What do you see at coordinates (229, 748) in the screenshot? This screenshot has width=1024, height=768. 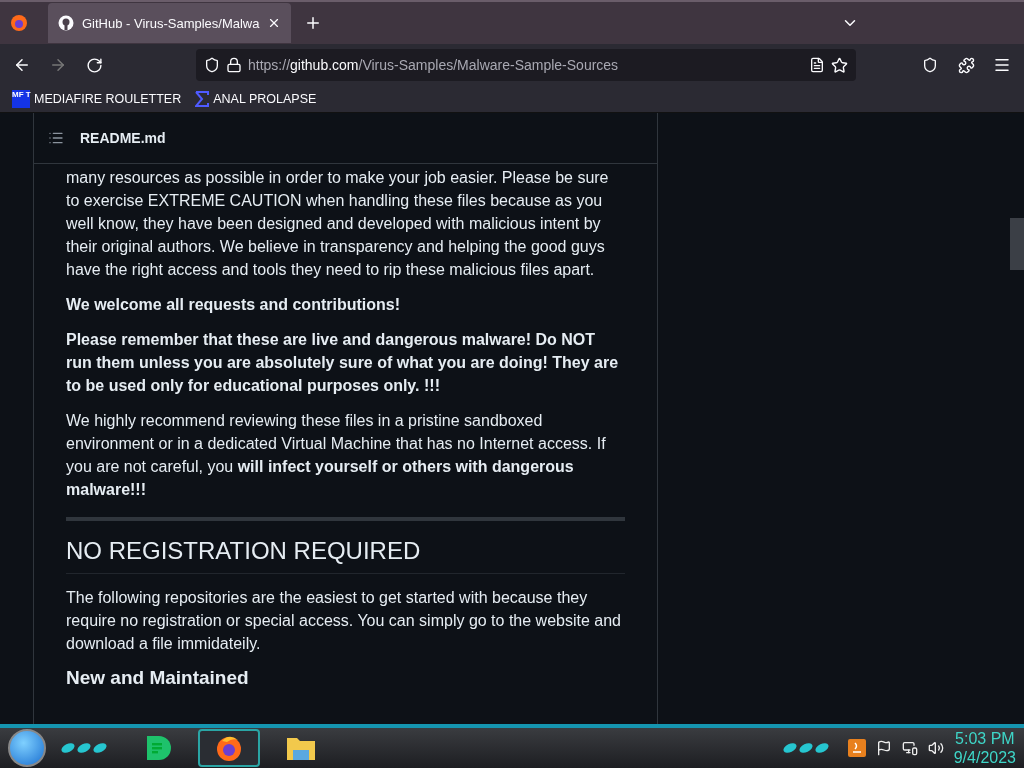 I see `taskbar-app` at bounding box center [229, 748].